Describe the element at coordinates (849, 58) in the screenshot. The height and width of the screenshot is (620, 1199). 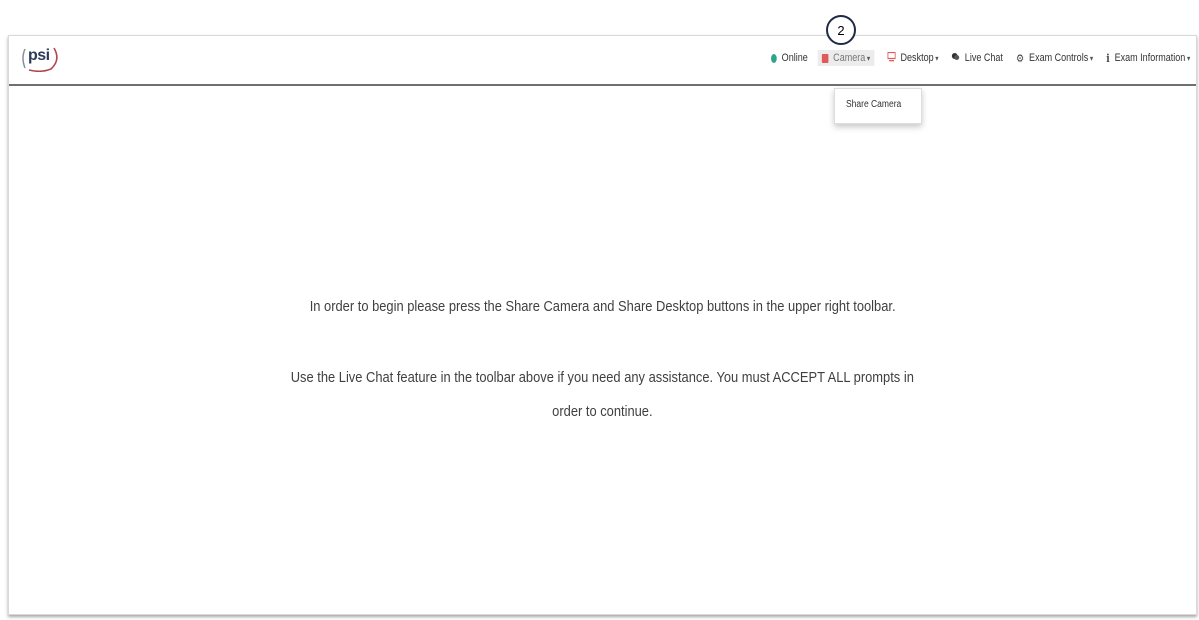
I see `nav-camera-label: Camera` at that location.